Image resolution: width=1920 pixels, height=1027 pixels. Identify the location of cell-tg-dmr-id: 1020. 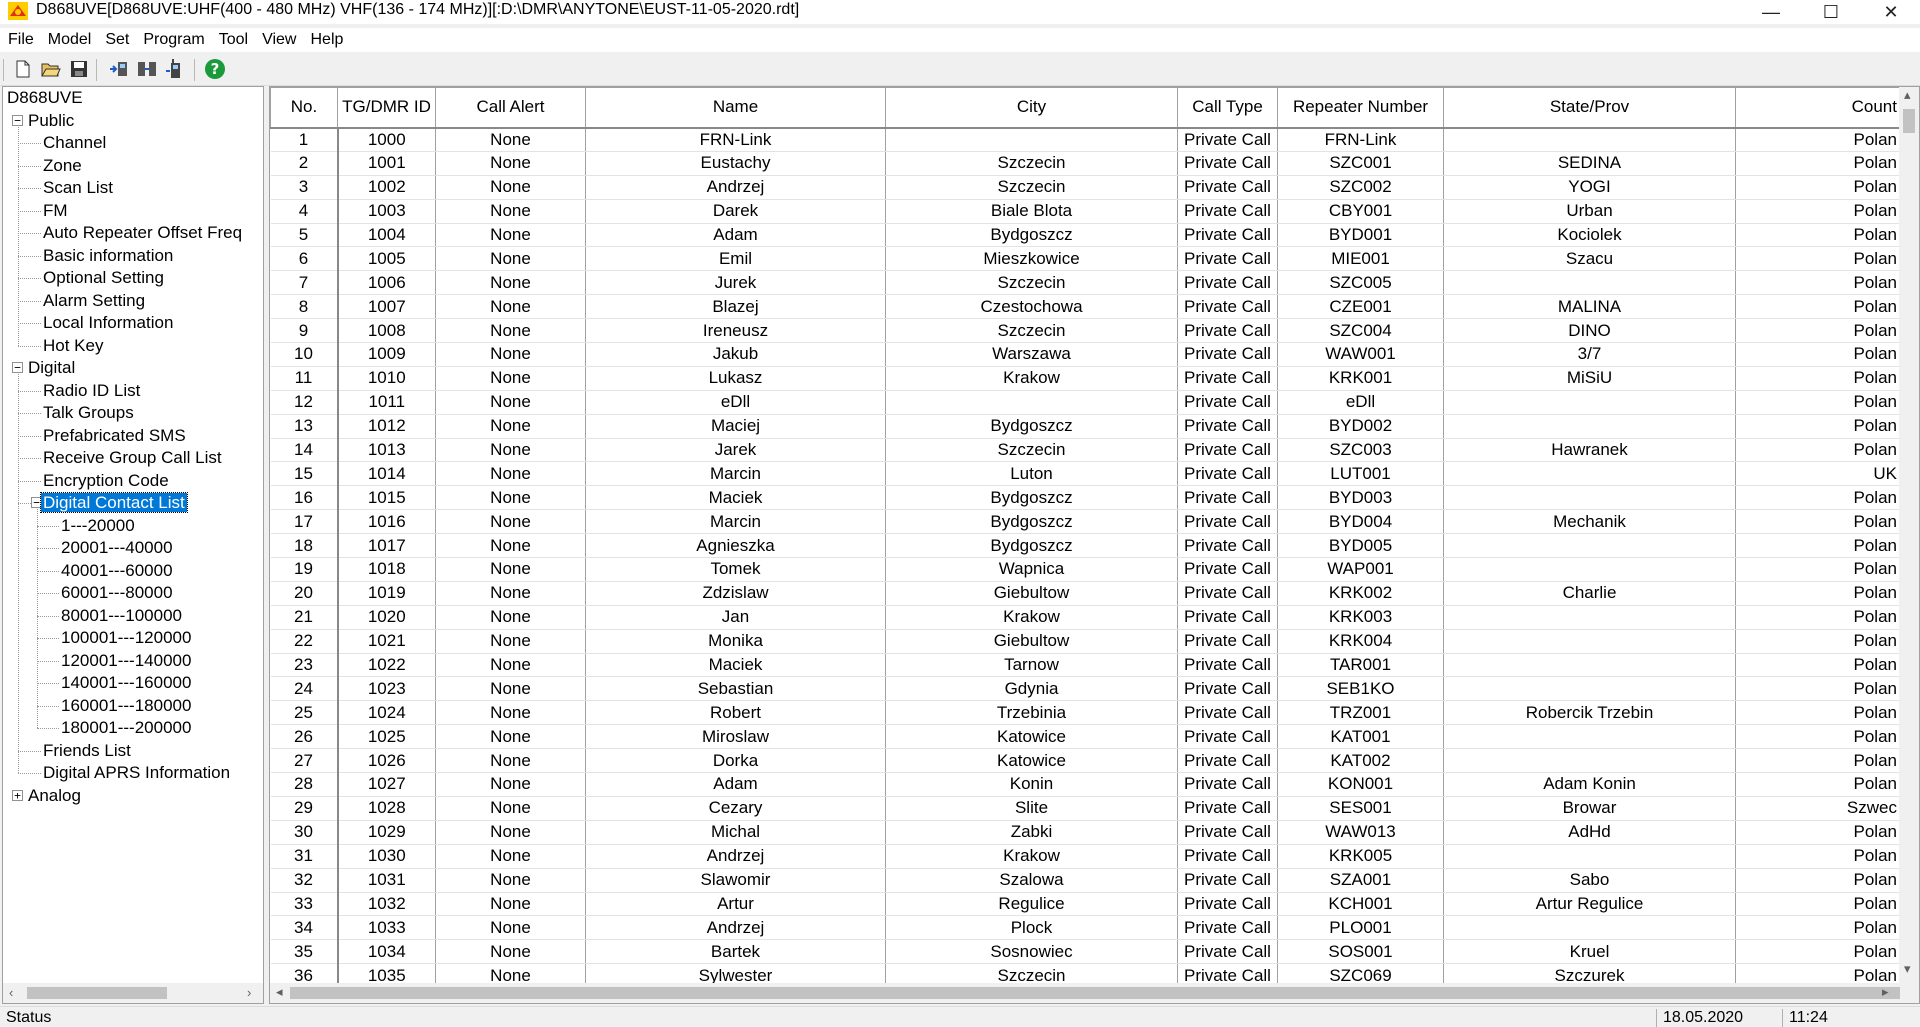
(386, 617).